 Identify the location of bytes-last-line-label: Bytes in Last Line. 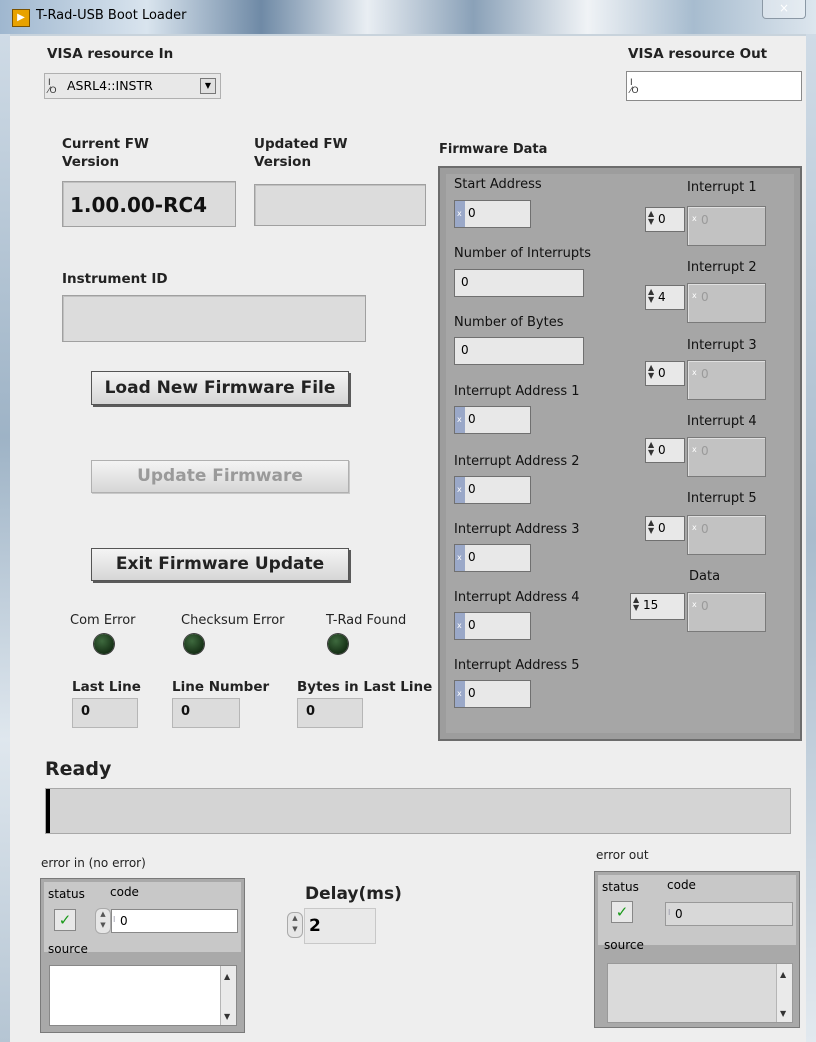
(365, 687).